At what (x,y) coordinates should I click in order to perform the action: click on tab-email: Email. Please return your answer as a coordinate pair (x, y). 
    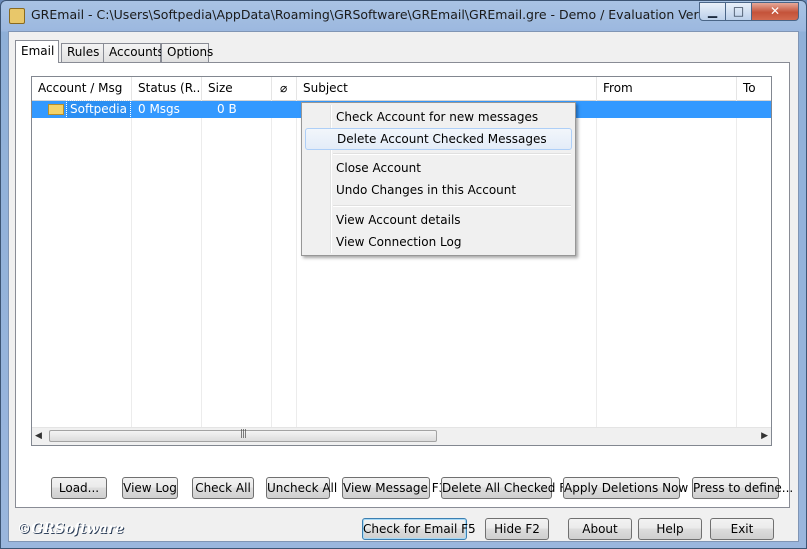
    Looking at the image, I should click on (37, 51).